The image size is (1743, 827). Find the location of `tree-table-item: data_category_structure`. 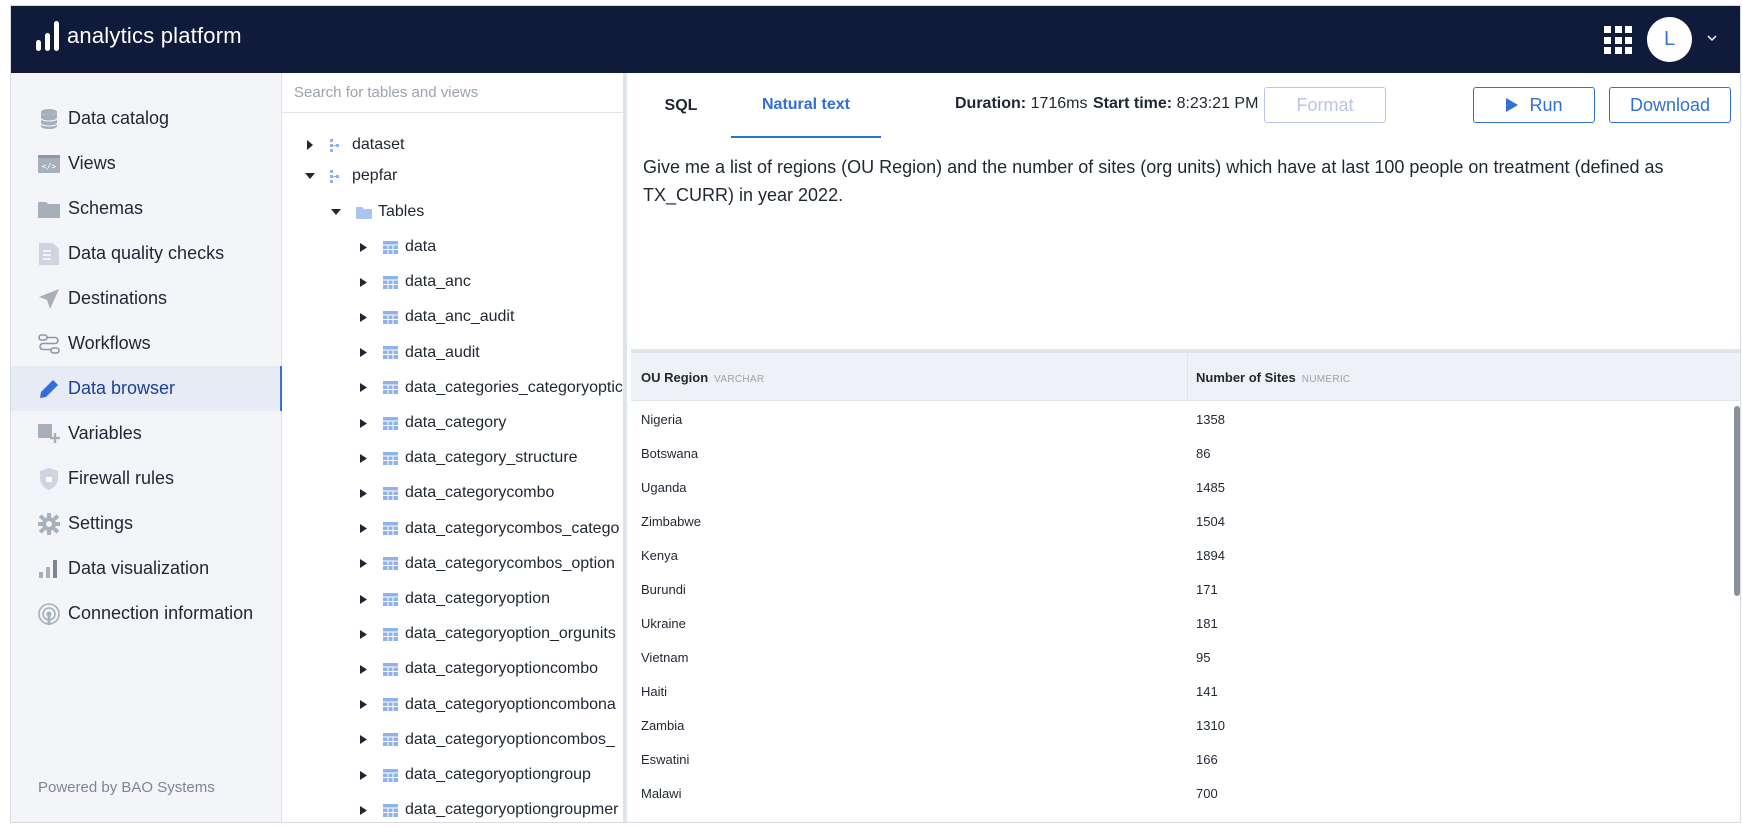

tree-table-item: data_category_structure is located at coordinates (467, 458).